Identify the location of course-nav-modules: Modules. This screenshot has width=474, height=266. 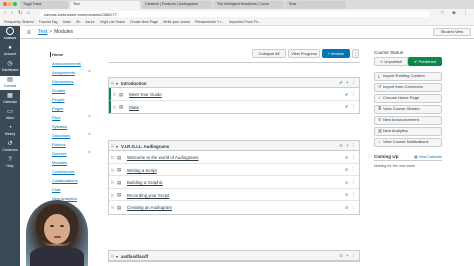
(59, 162).